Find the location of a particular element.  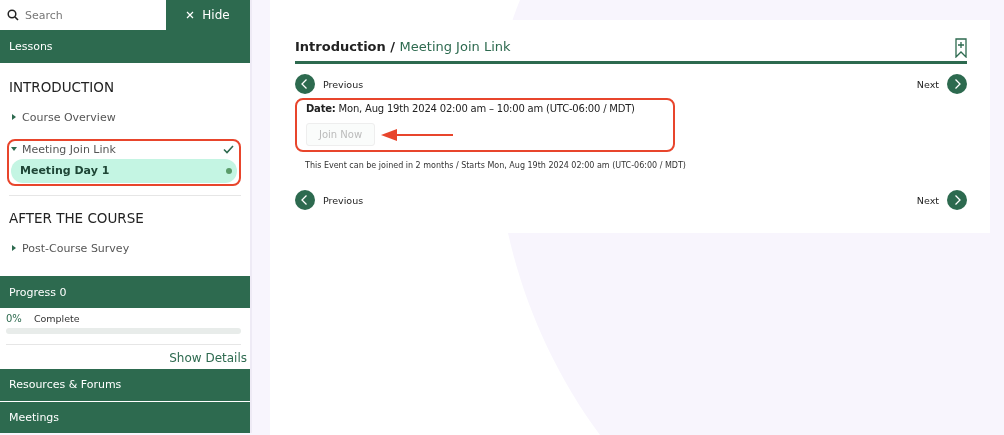

search-field: Search is located at coordinates (88, 15).